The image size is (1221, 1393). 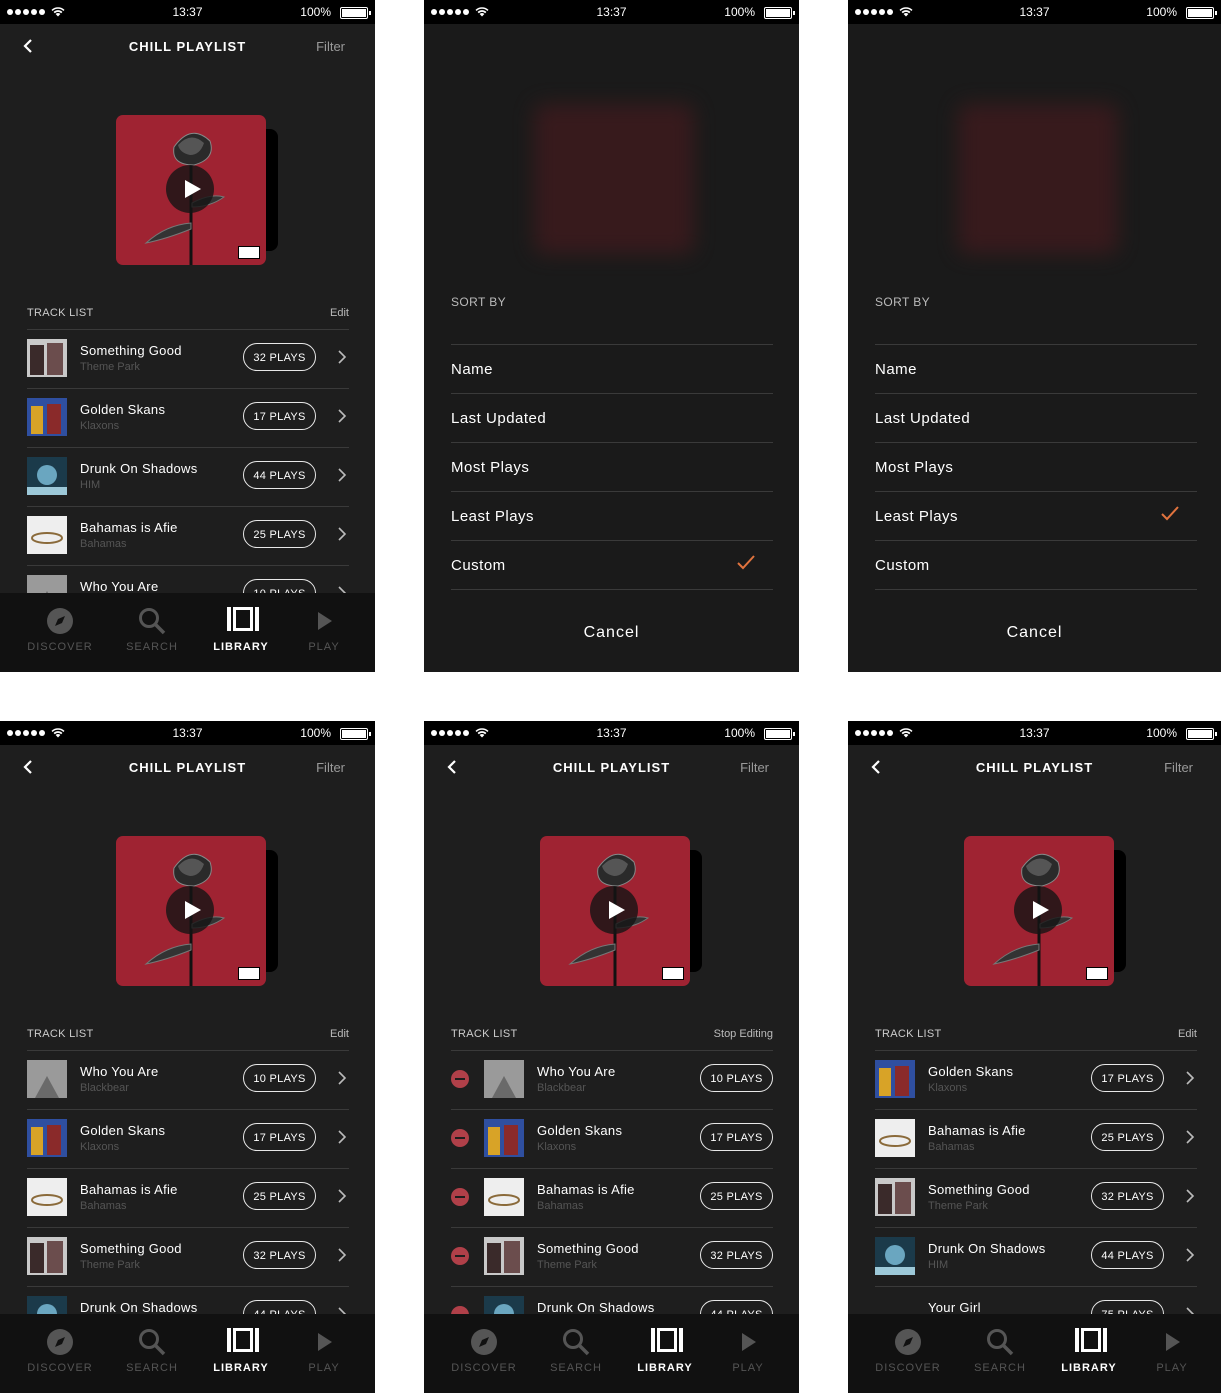 What do you see at coordinates (1000, 1368) in the screenshot?
I see `tab-label: SEARCH` at bounding box center [1000, 1368].